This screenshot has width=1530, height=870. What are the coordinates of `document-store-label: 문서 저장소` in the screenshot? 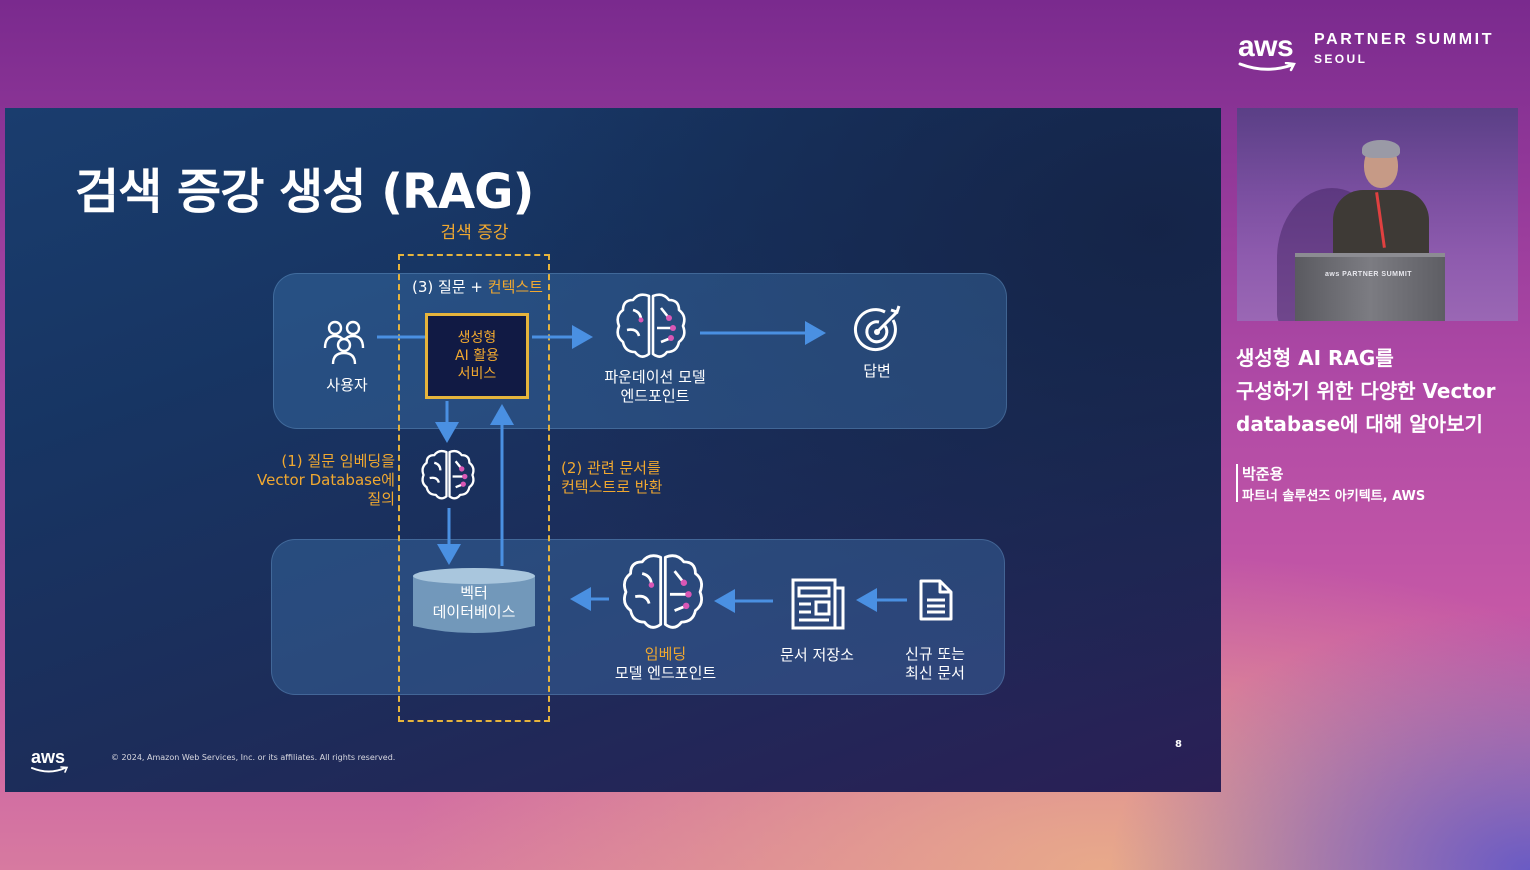 It's located at (817, 655).